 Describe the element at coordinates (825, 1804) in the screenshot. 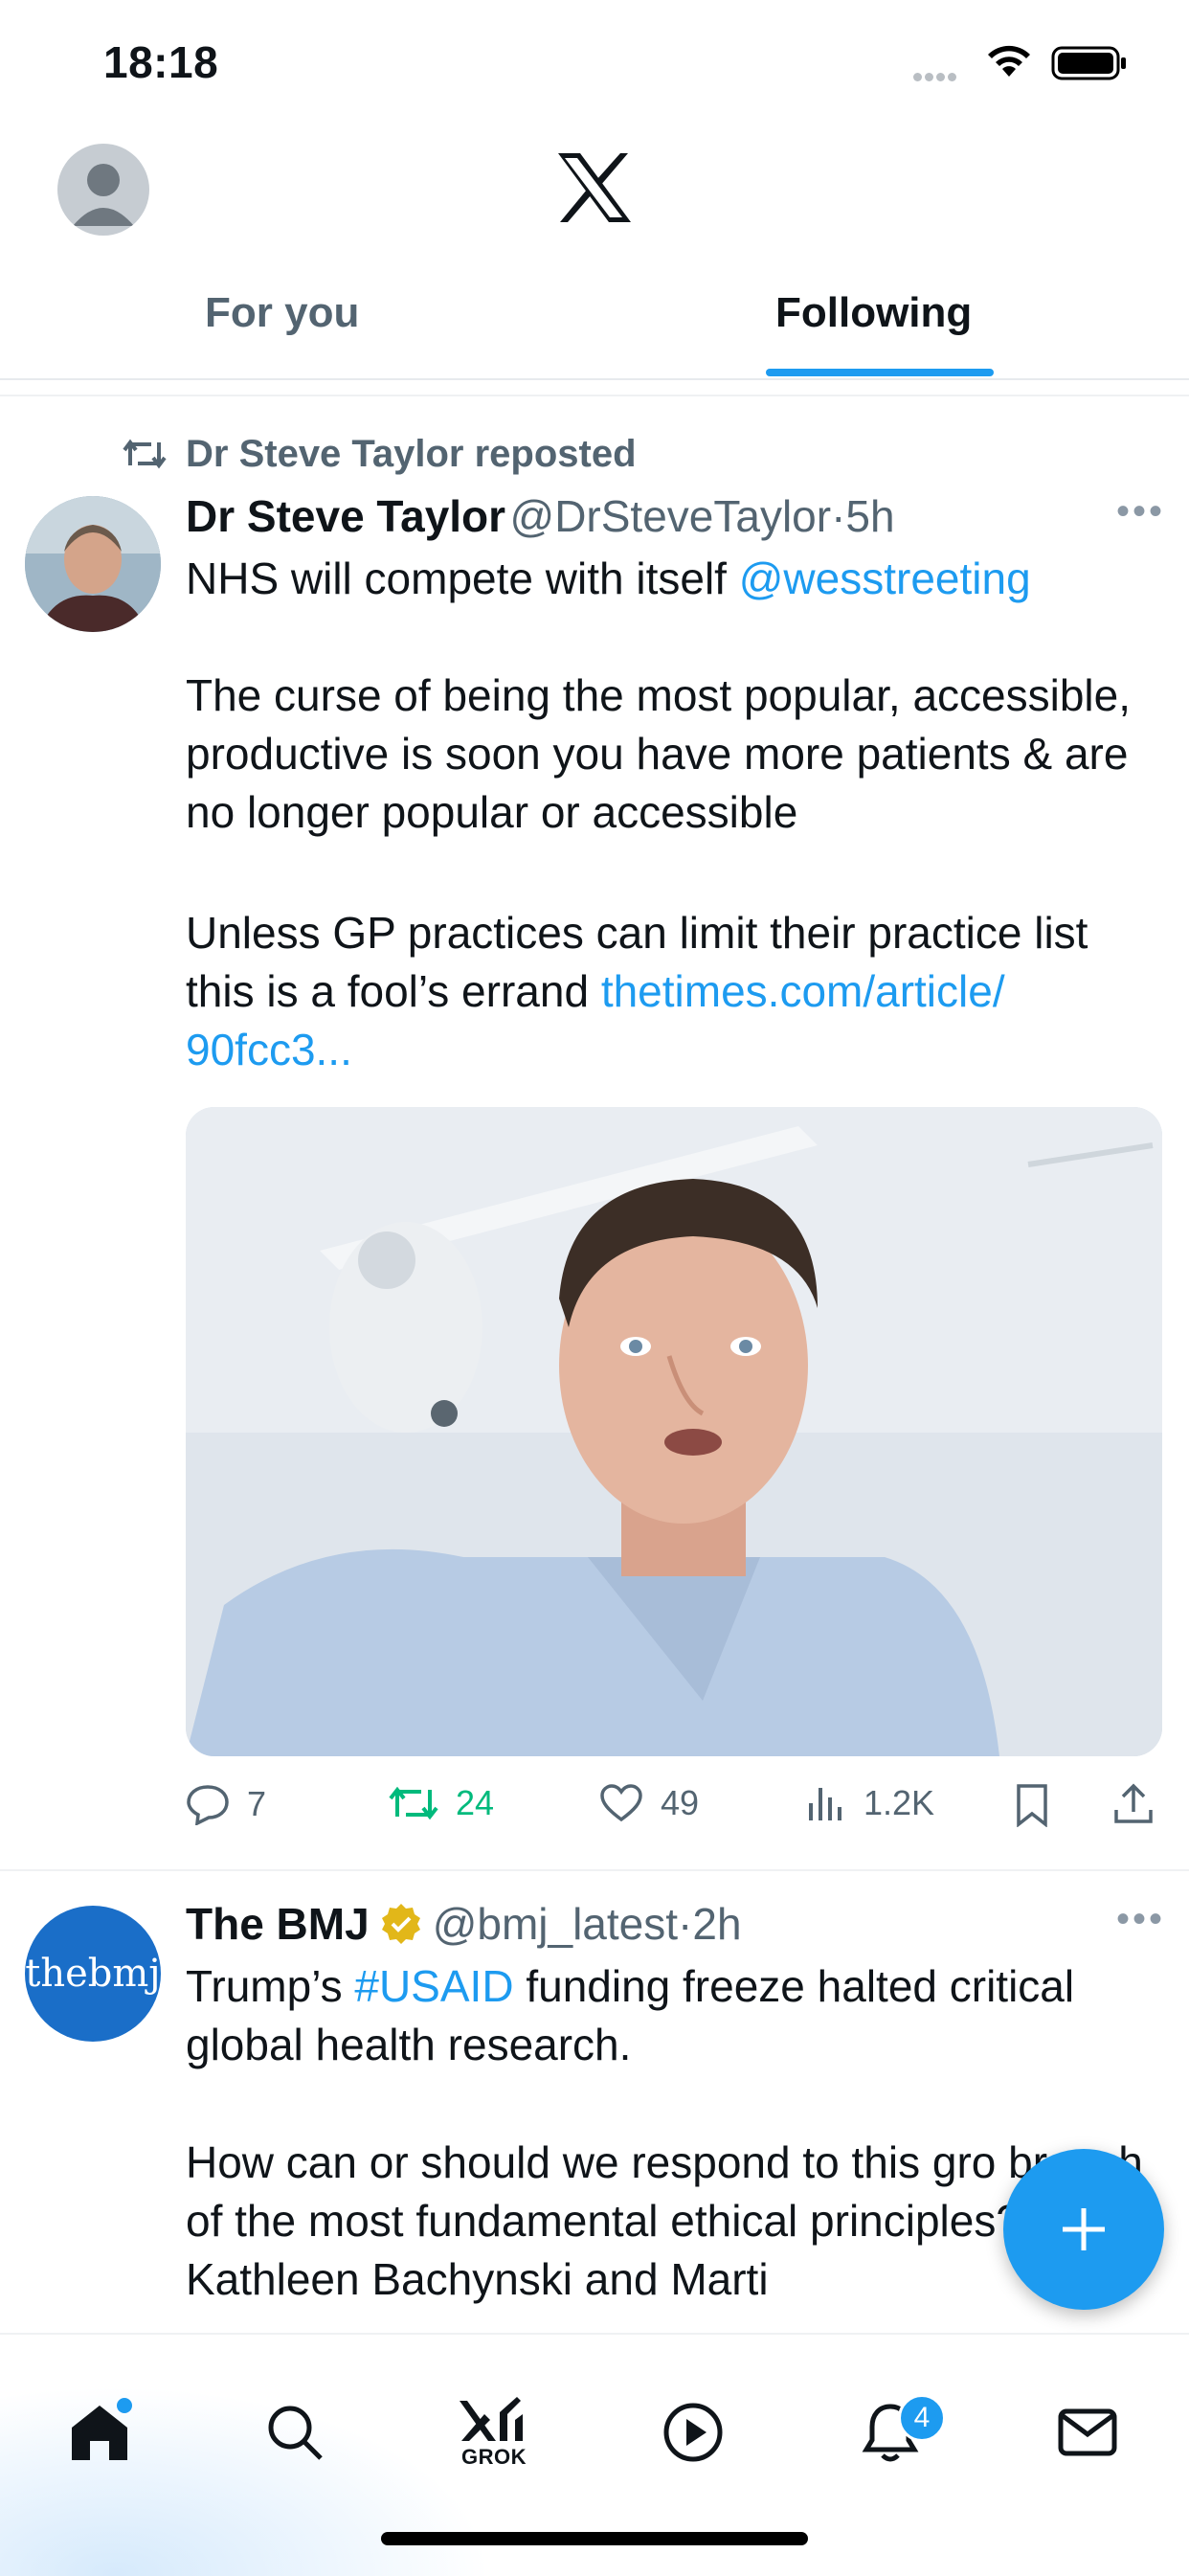

I see `views-icon` at that location.